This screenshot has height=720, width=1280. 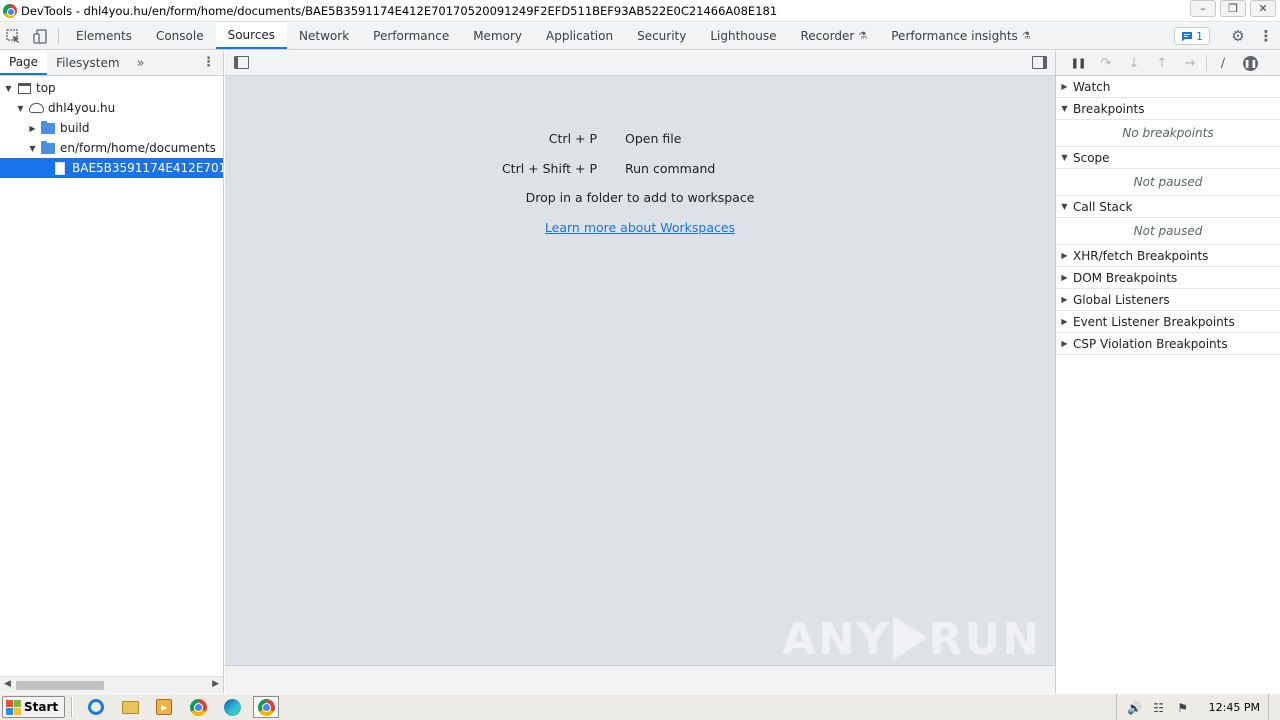 I want to click on media-player-icon: ▶, so click(x=164, y=707).